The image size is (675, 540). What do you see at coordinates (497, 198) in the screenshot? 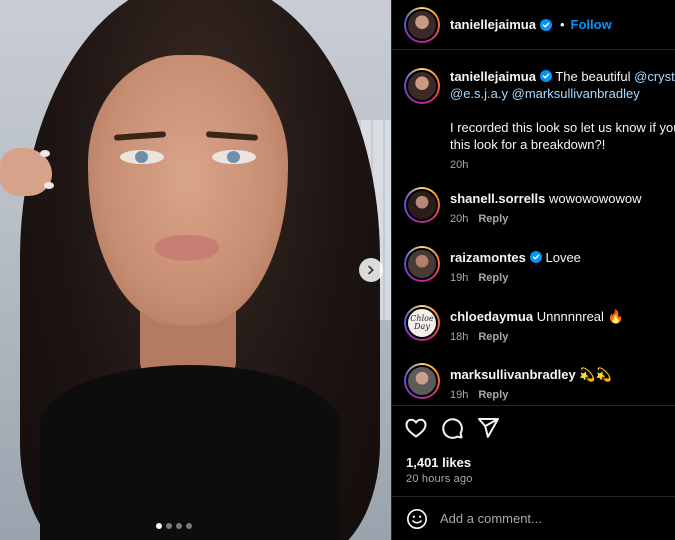
I see `comment-username: shanell.sorrells` at bounding box center [497, 198].